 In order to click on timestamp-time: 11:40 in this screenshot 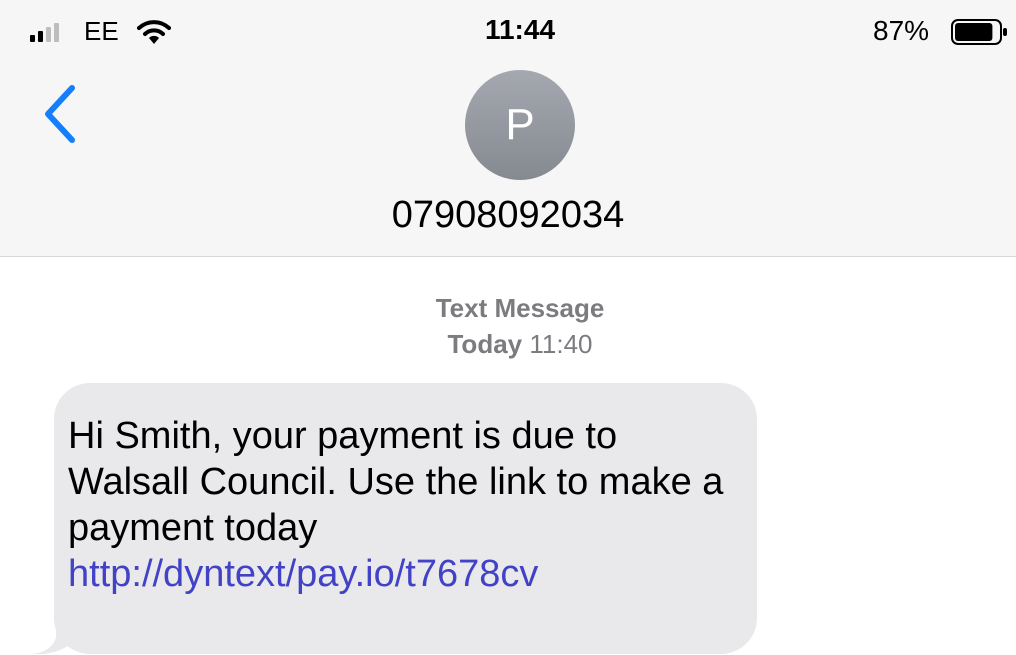, I will do `click(561, 344)`.